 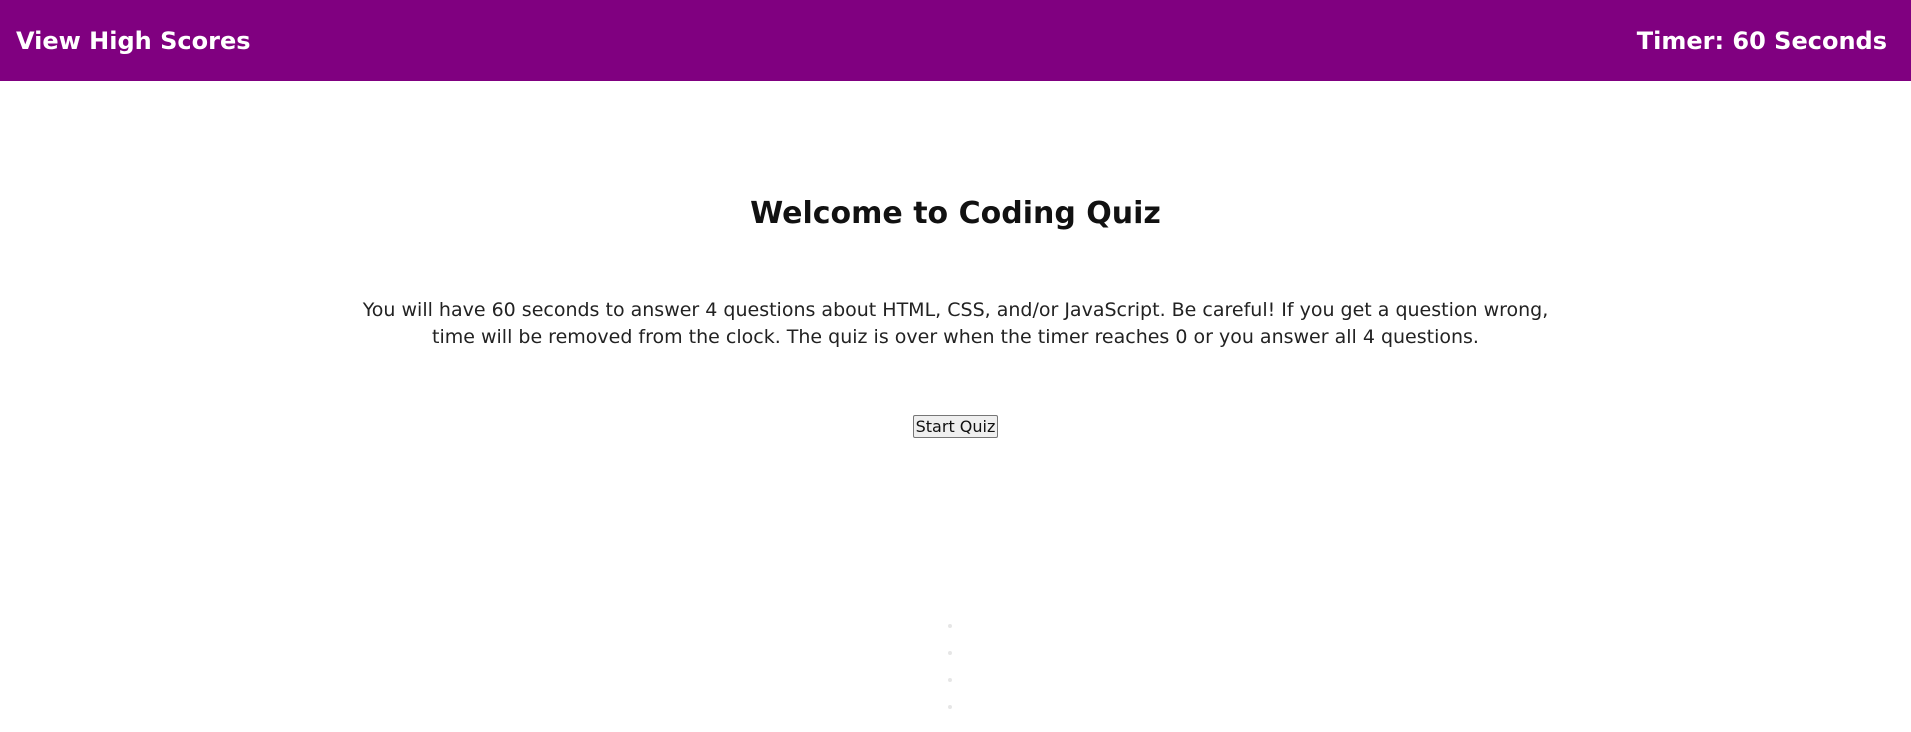 I want to click on start-button-container: Start Quiz, so click(x=955, y=426).